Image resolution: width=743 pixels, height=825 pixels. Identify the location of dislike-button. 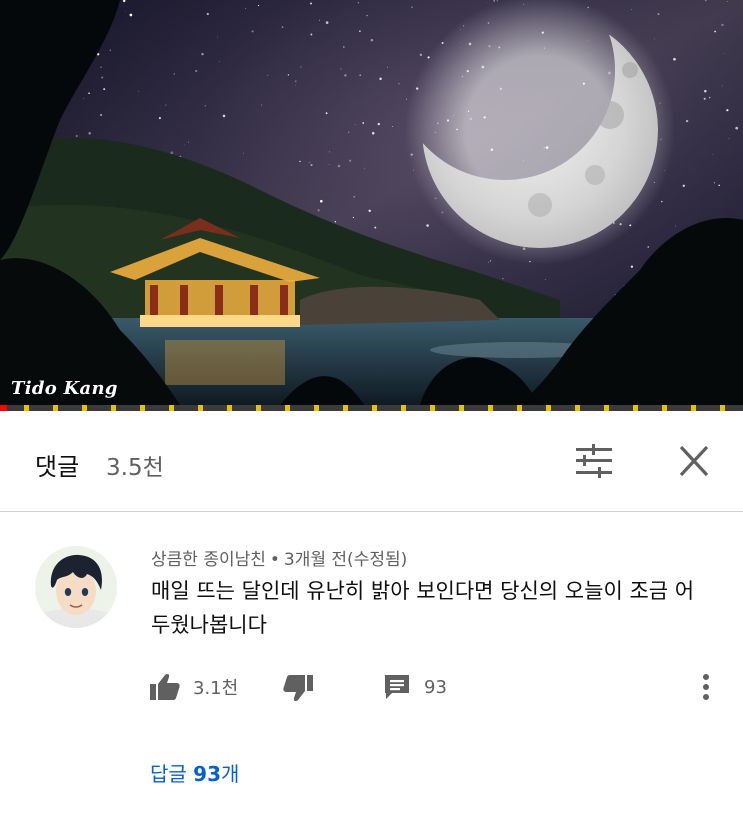
(298, 687).